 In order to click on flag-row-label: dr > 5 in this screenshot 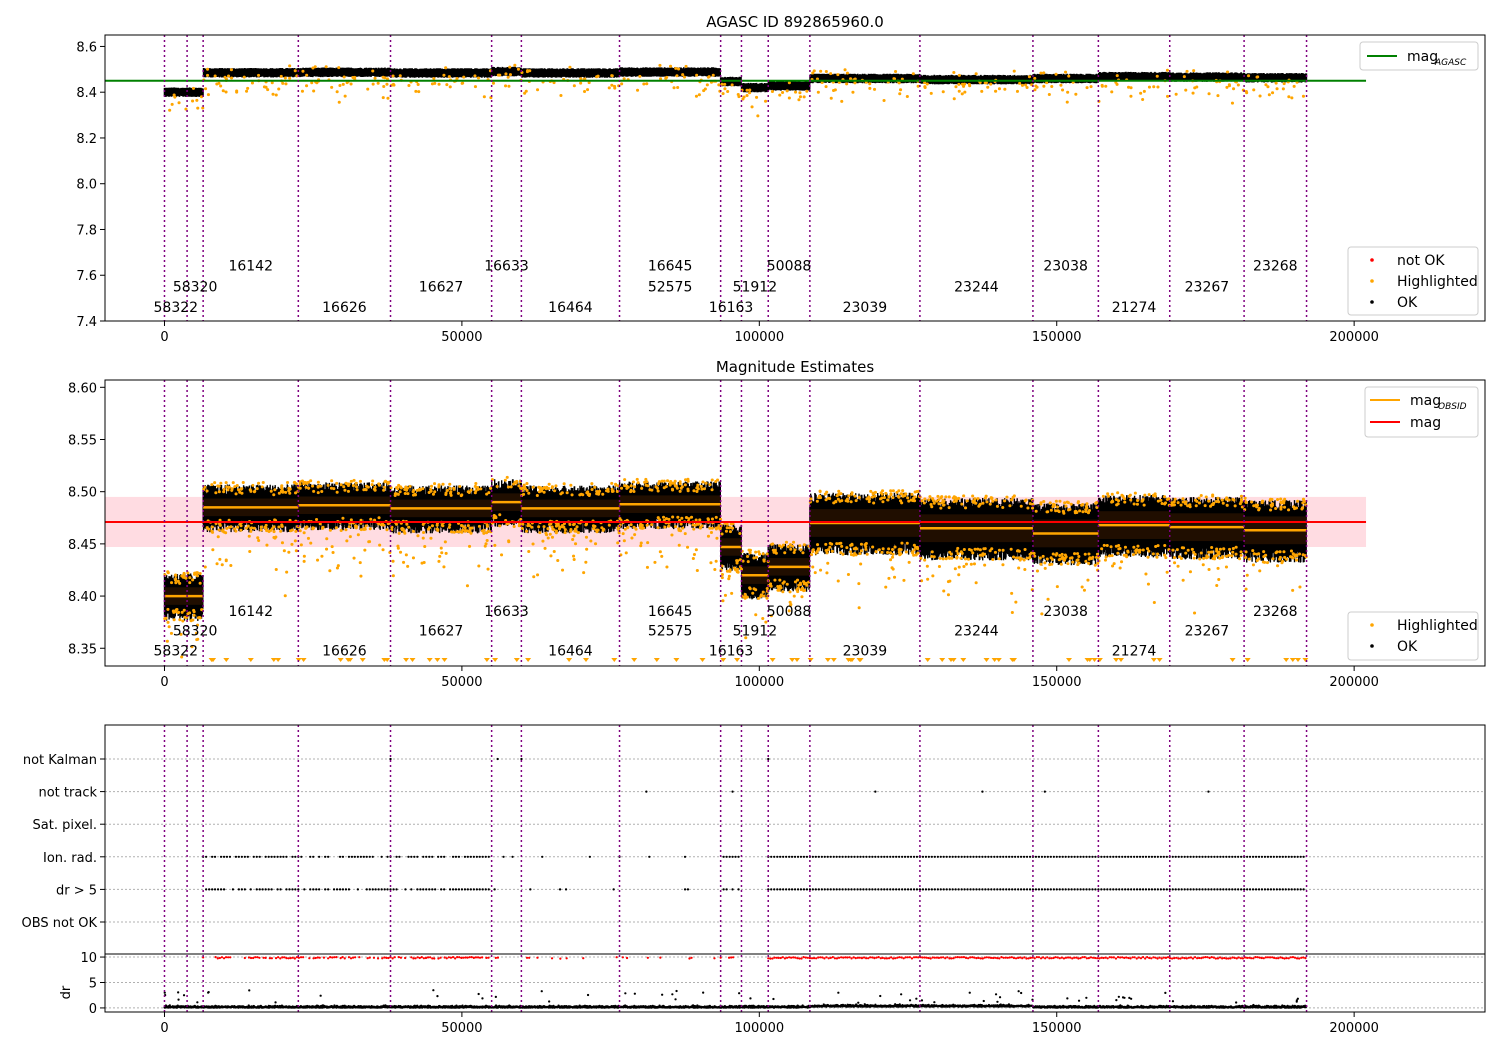, I will do `click(76, 890)`.